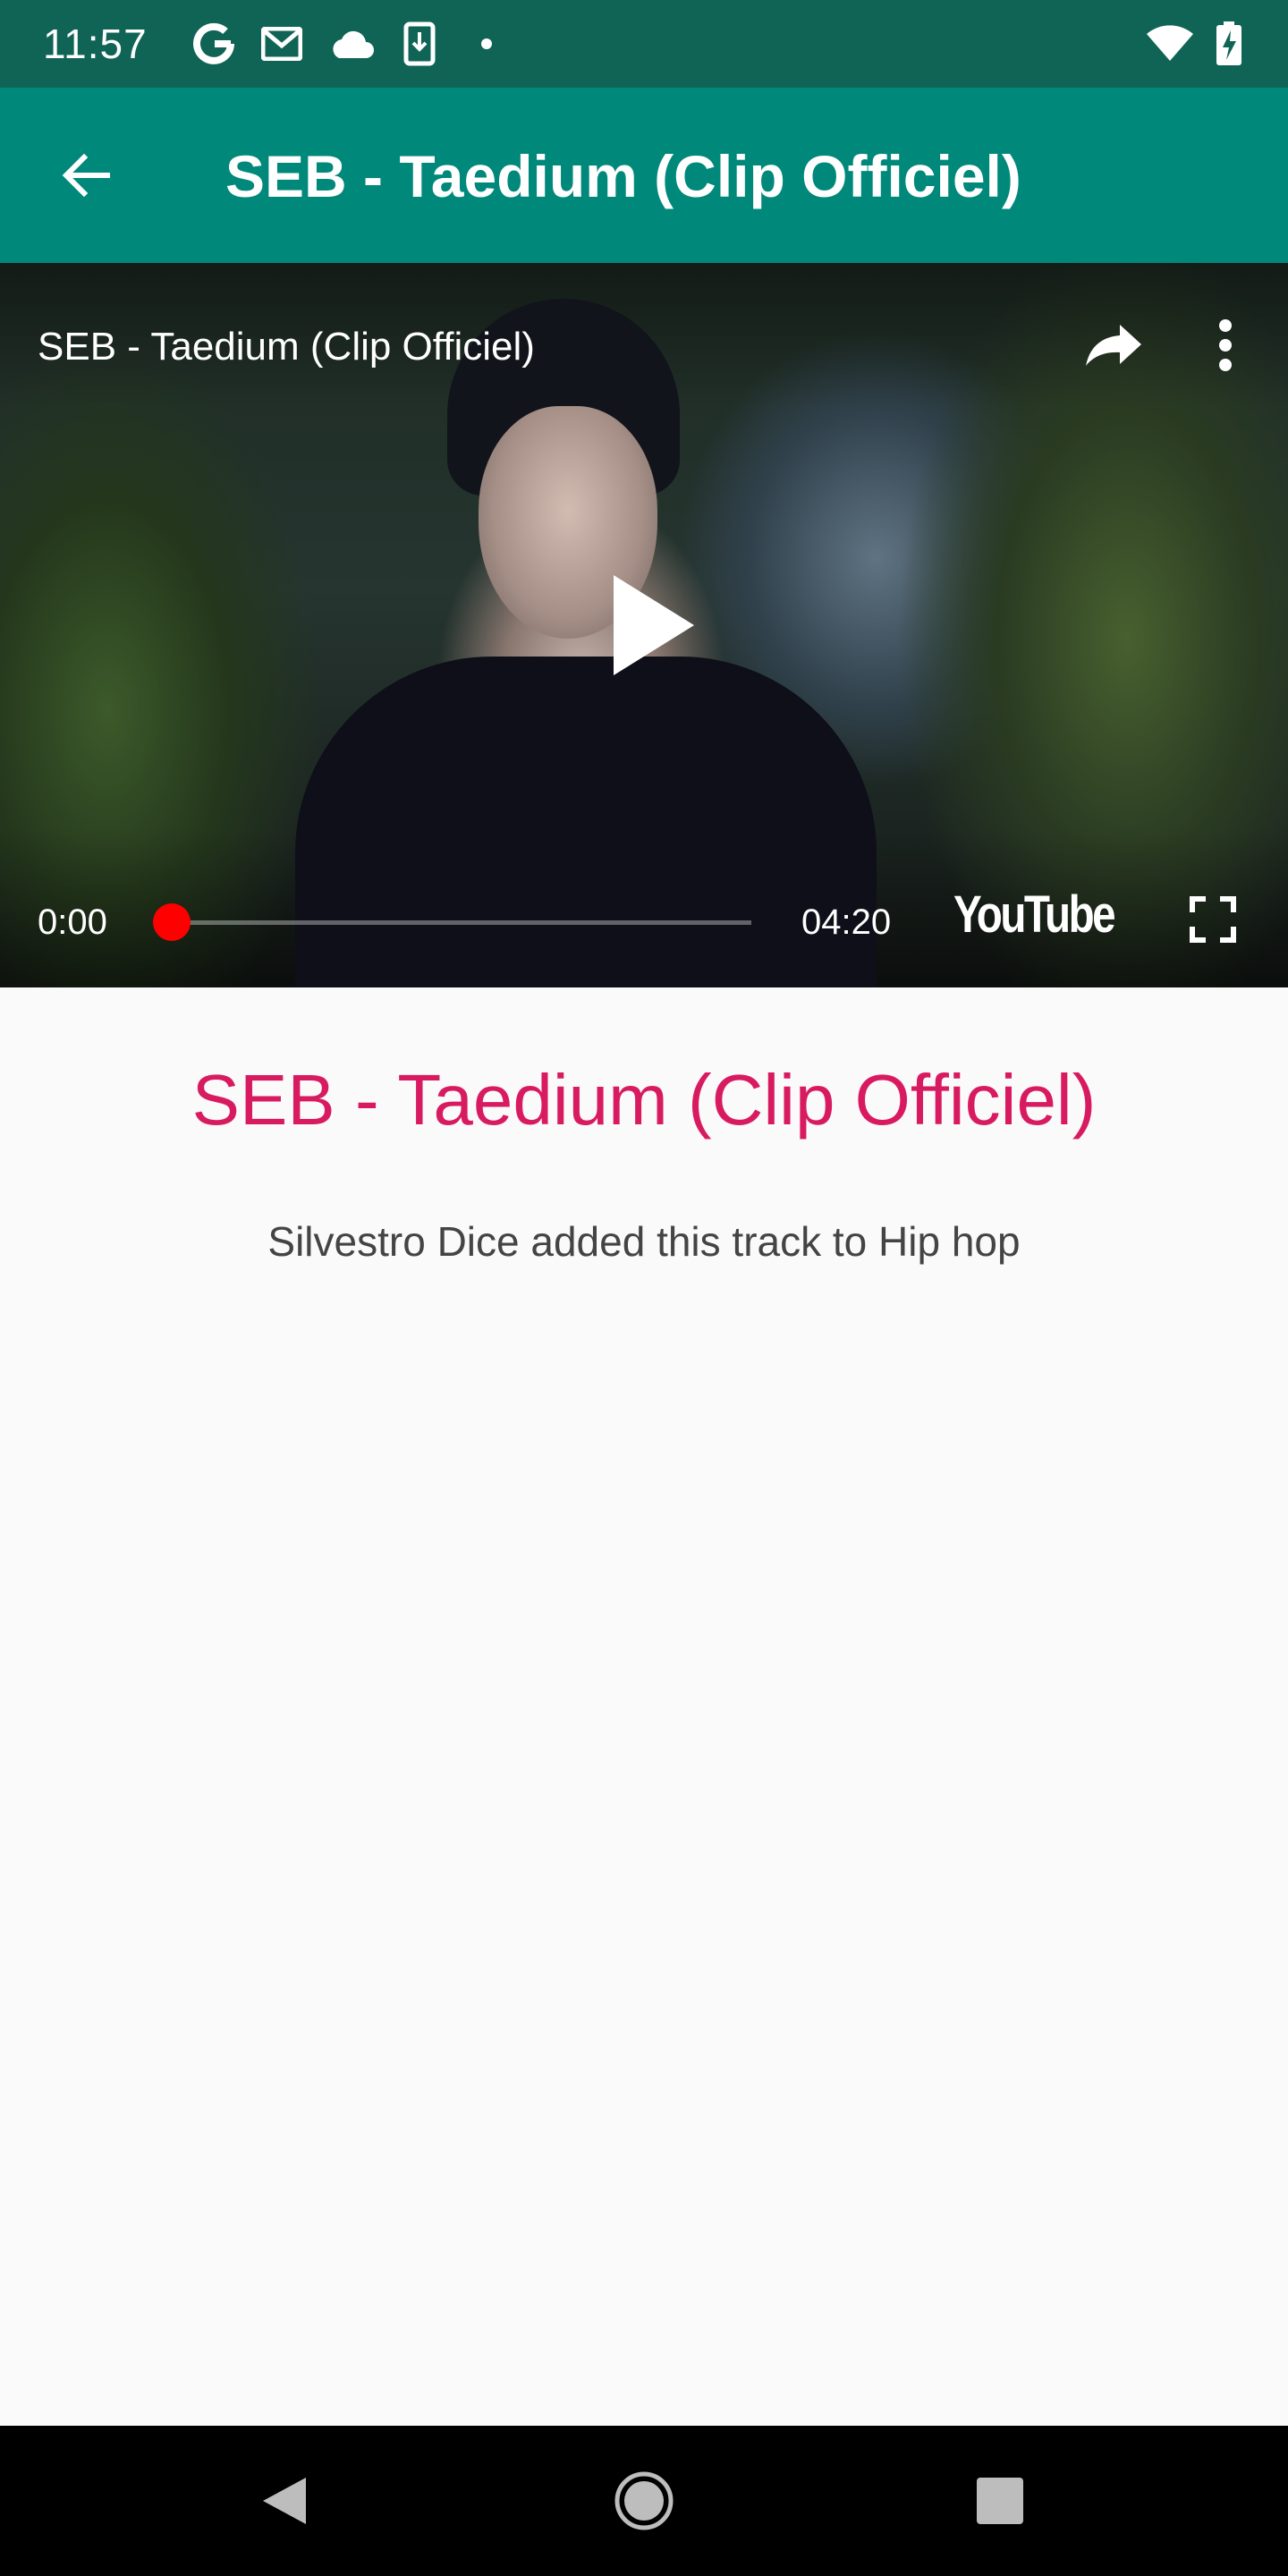 The image size is (1288, 2576). Describe the element at coordinates (172, 922) in the screenshot. I see `seek-thumb` at that location.